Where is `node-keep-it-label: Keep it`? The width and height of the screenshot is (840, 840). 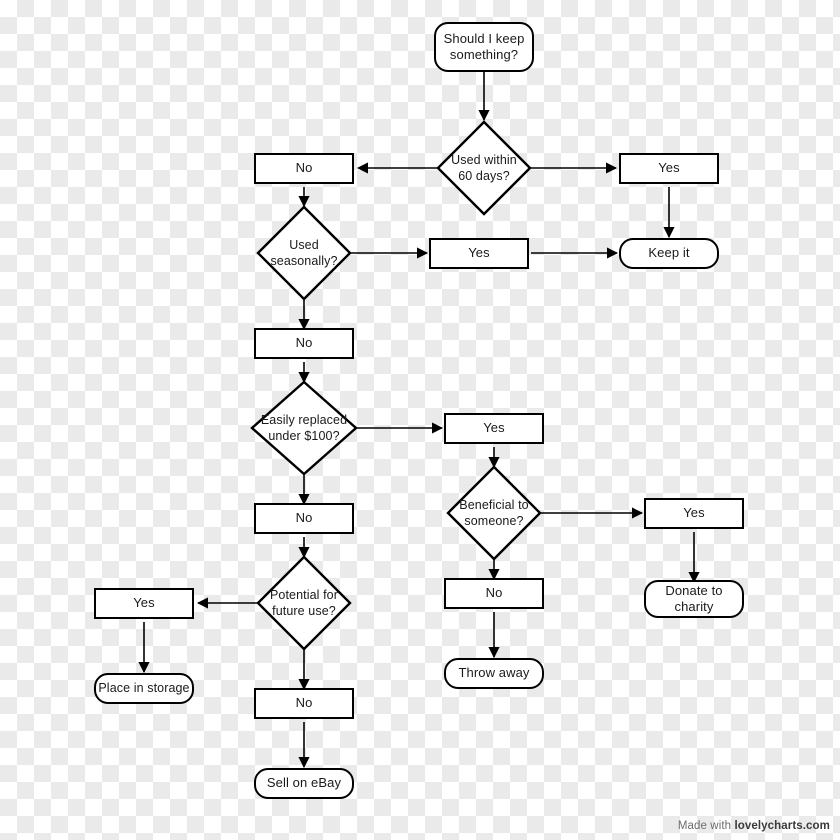 node-keep-it-label: Keep it is located at coordinates (669, 253).